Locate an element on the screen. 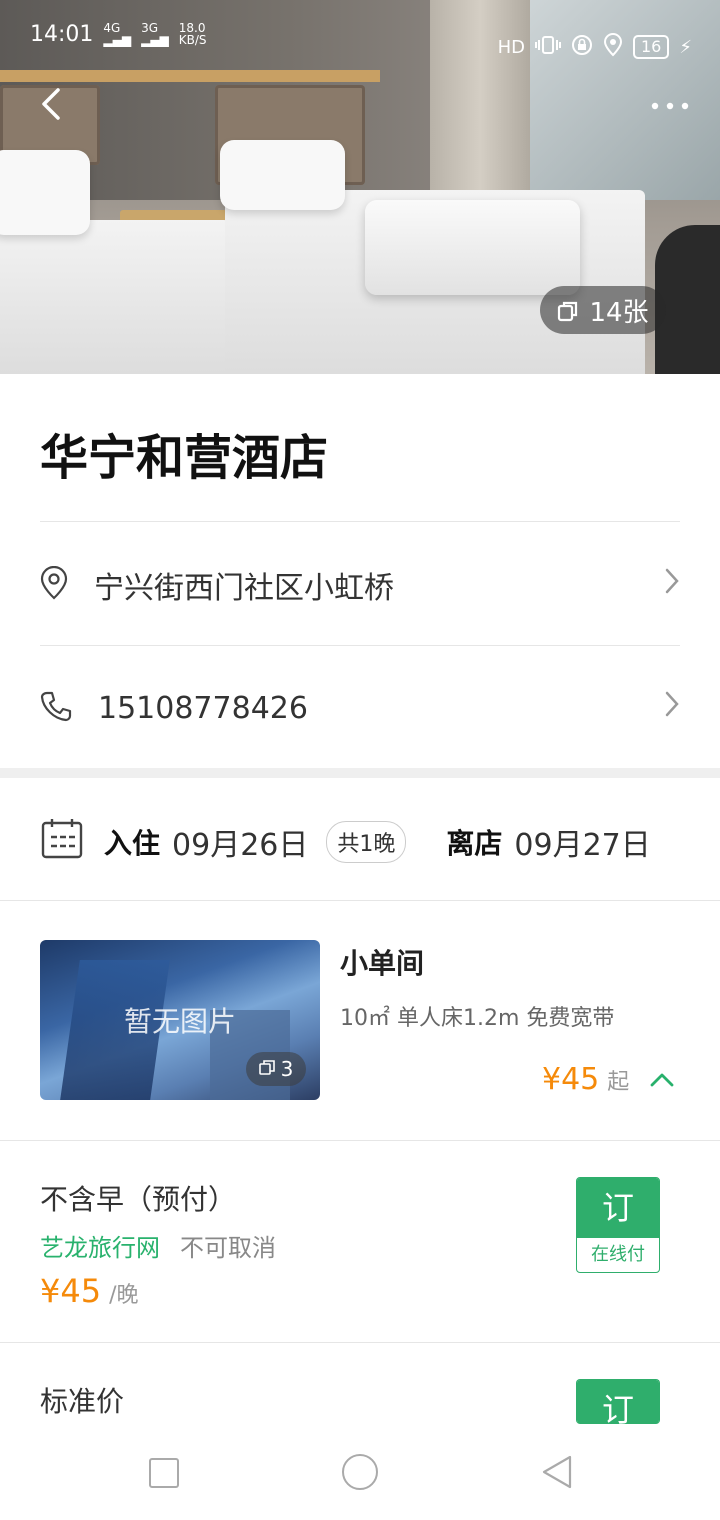 This screenshot has width=720, height=1520. hd-icon: HD is located at coordinates (511, 47).